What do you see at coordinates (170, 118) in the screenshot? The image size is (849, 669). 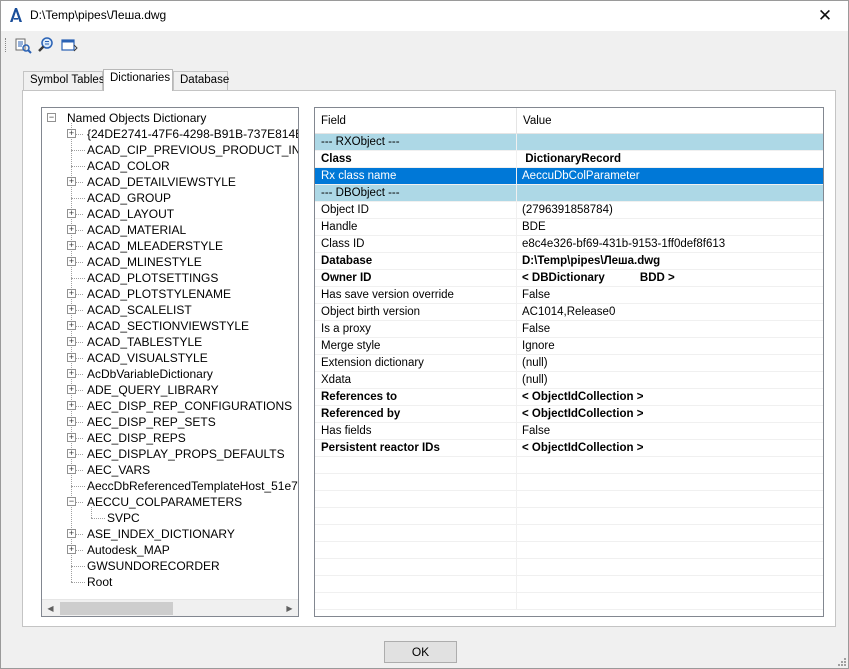 I see `tree-root-node: − Named Objects Dictionary` at bounding box center [170, 118].